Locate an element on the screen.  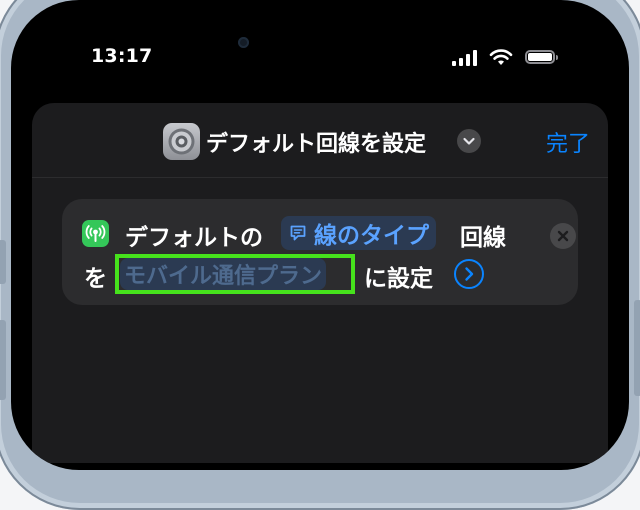
speech-bubble-icon is located at coordinates (298, 233).